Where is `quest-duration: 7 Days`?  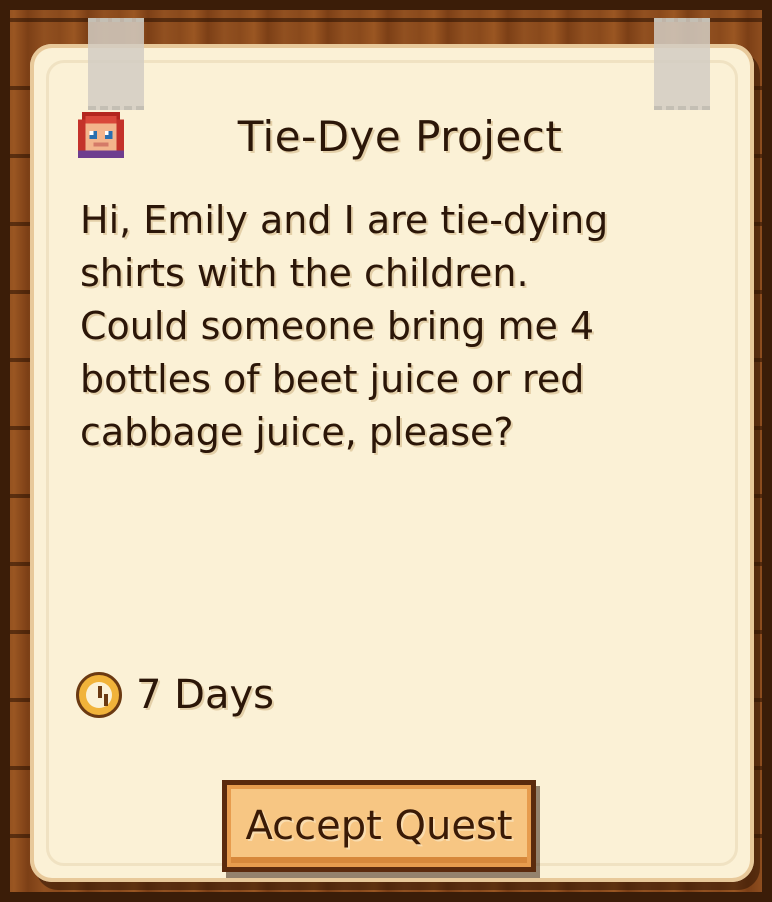
quest-duration: 7 Days is located at coordinates (205, 695).